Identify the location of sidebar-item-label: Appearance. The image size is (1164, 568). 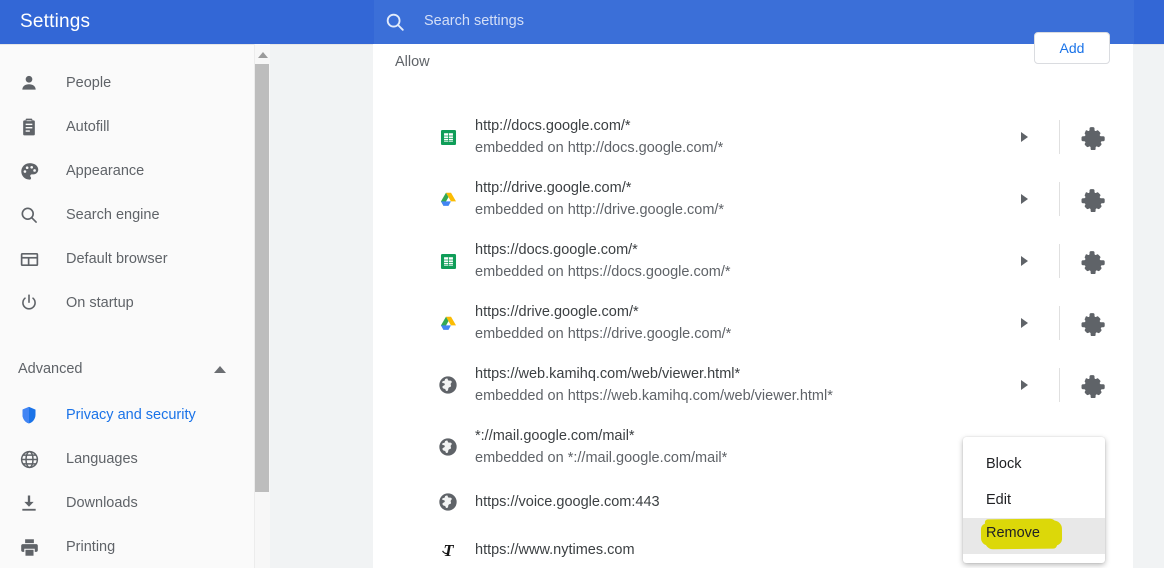
(105, 171).